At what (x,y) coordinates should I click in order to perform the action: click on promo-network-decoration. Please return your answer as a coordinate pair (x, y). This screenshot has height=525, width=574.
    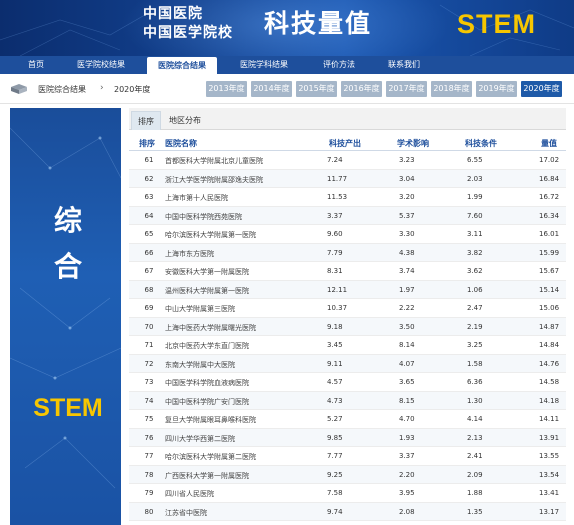
    Looking at the image, I should click on (65, 308).